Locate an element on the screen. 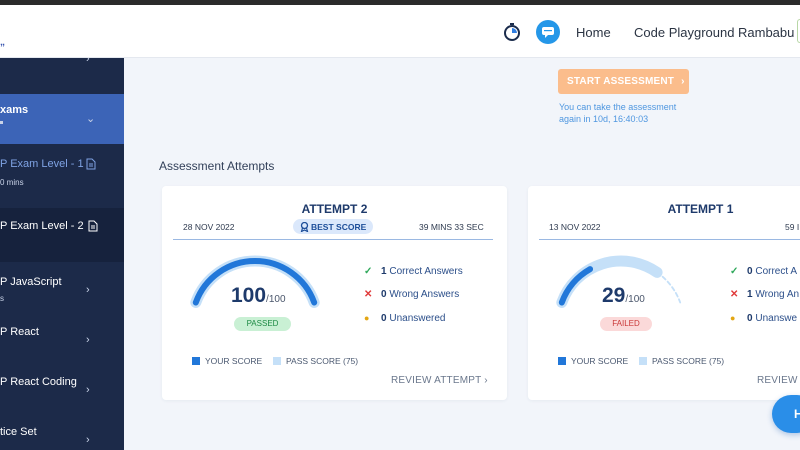 The width and height of the screenshot is (800, 450). review-attempt-link: REVIEW A is located at coordinates (778, 380).